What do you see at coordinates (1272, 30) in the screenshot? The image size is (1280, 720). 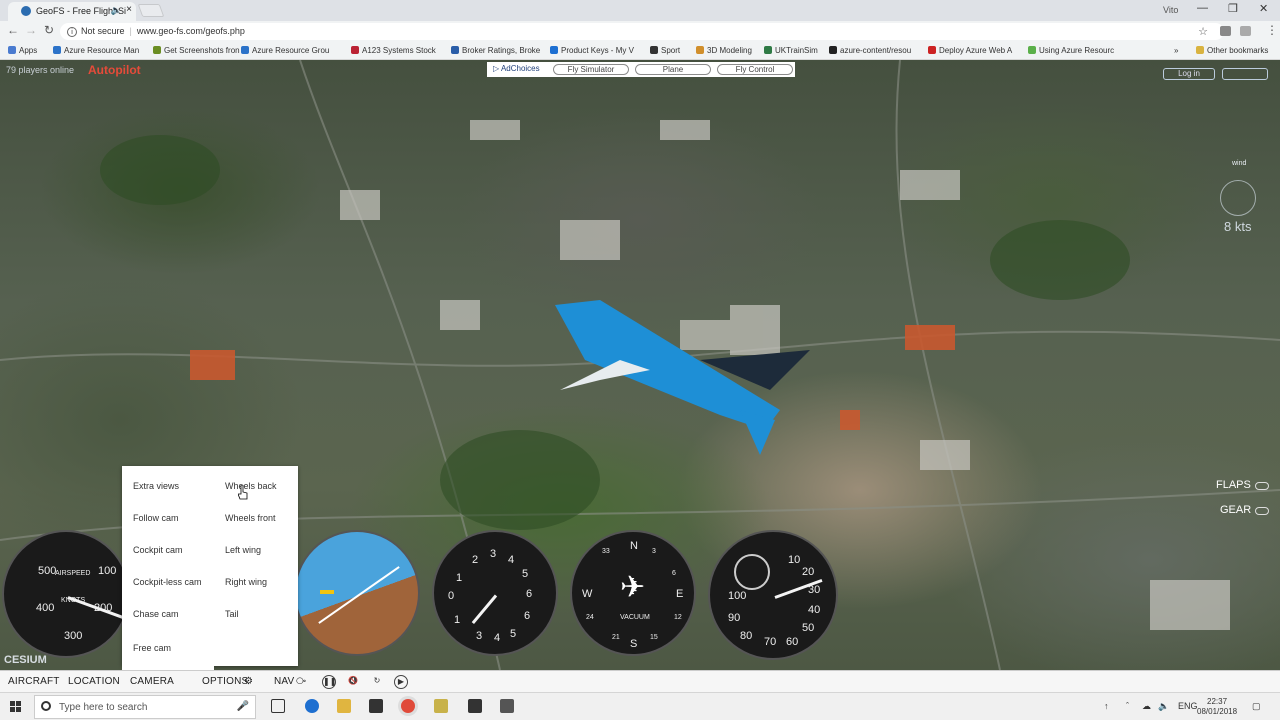 I see `browser-menu-icon: ⋮` at bounding box center [1272, 30].